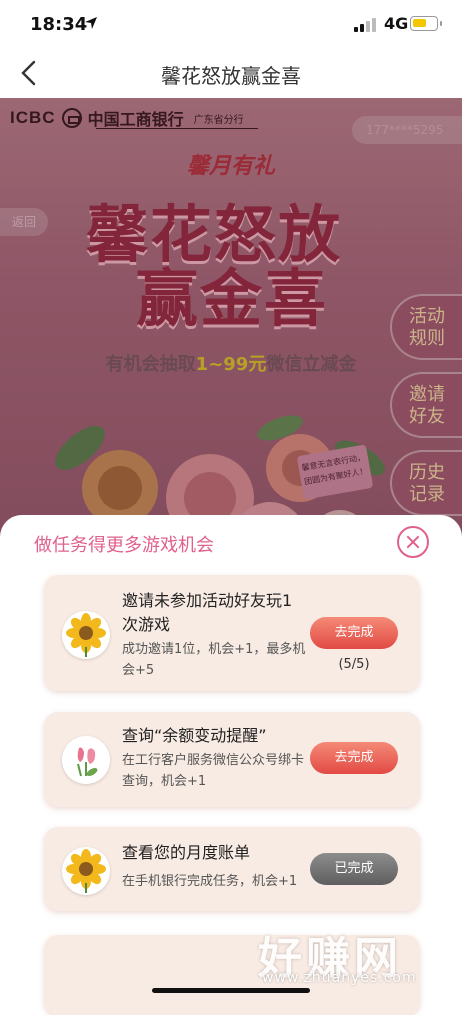 The image size is (462, 1015). I want to click on task-title: 查询“余额变动提醒”, so click(194, 735).